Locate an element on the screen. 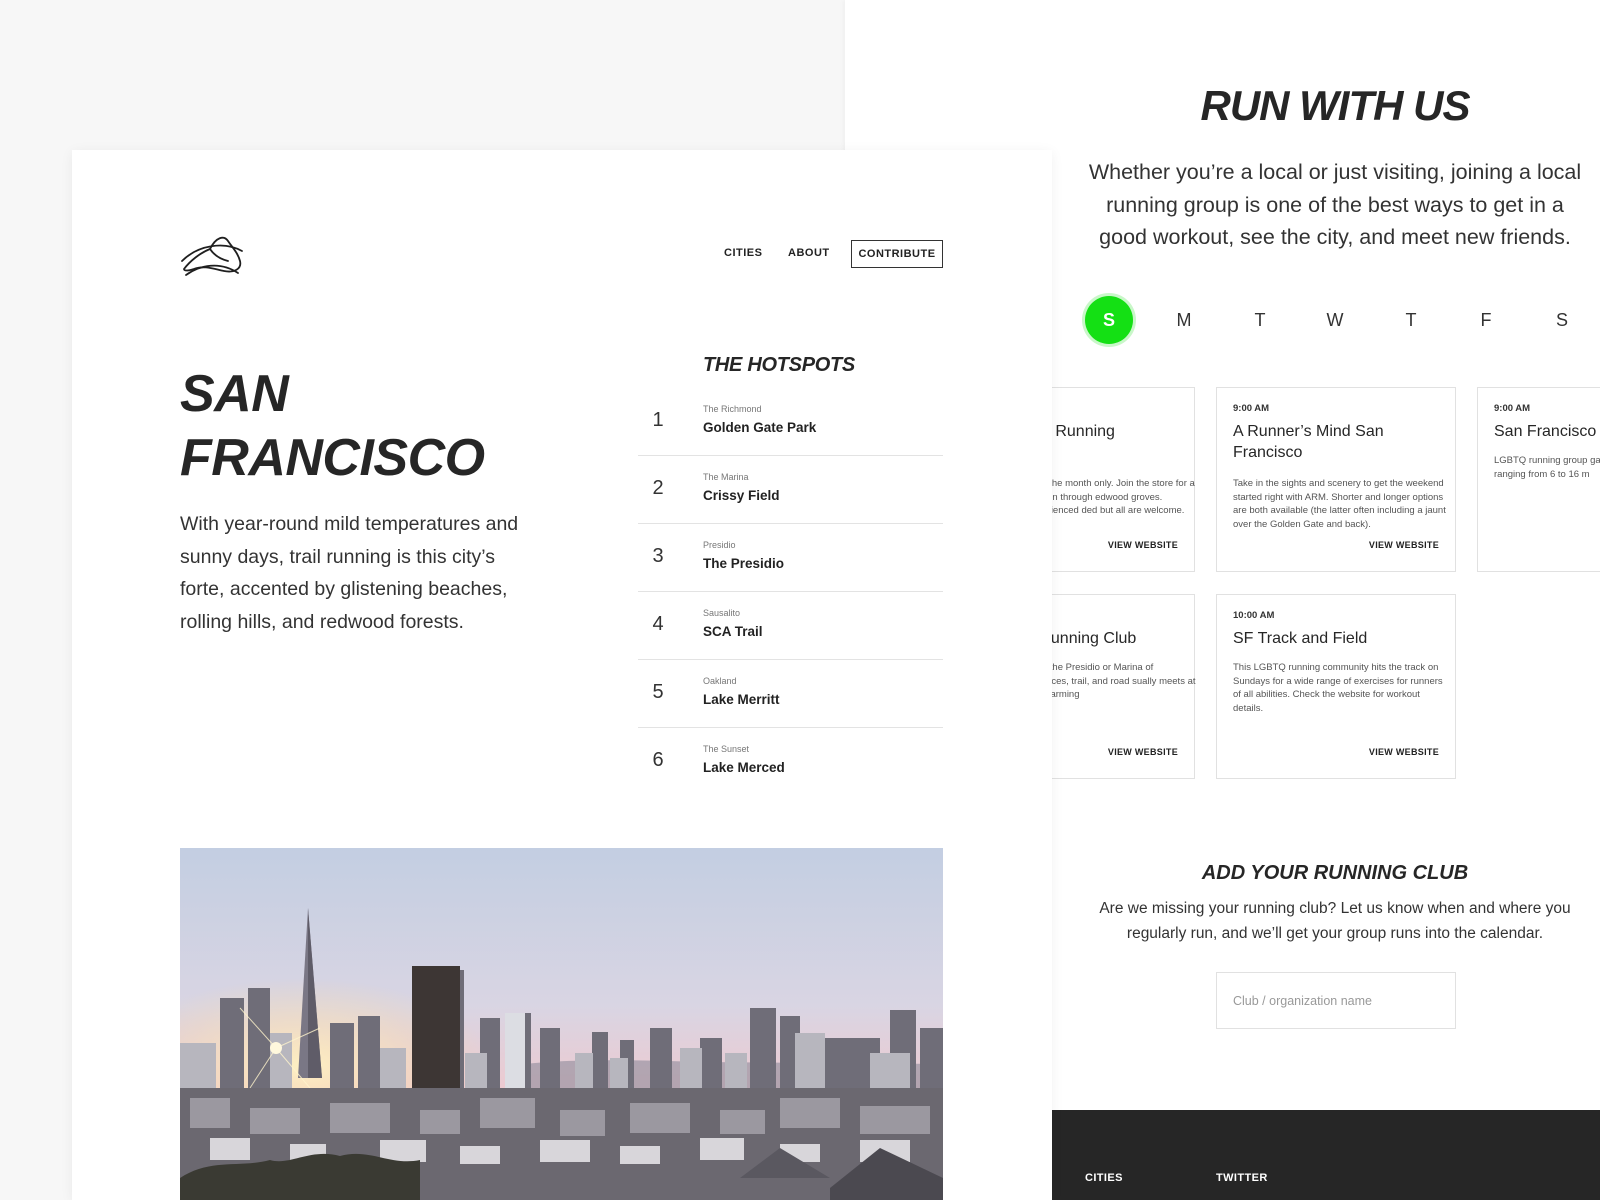 The width and height of the screenshot is (1600, 1200). hotspot-area: The Marina is located at coordinates (726, 477).